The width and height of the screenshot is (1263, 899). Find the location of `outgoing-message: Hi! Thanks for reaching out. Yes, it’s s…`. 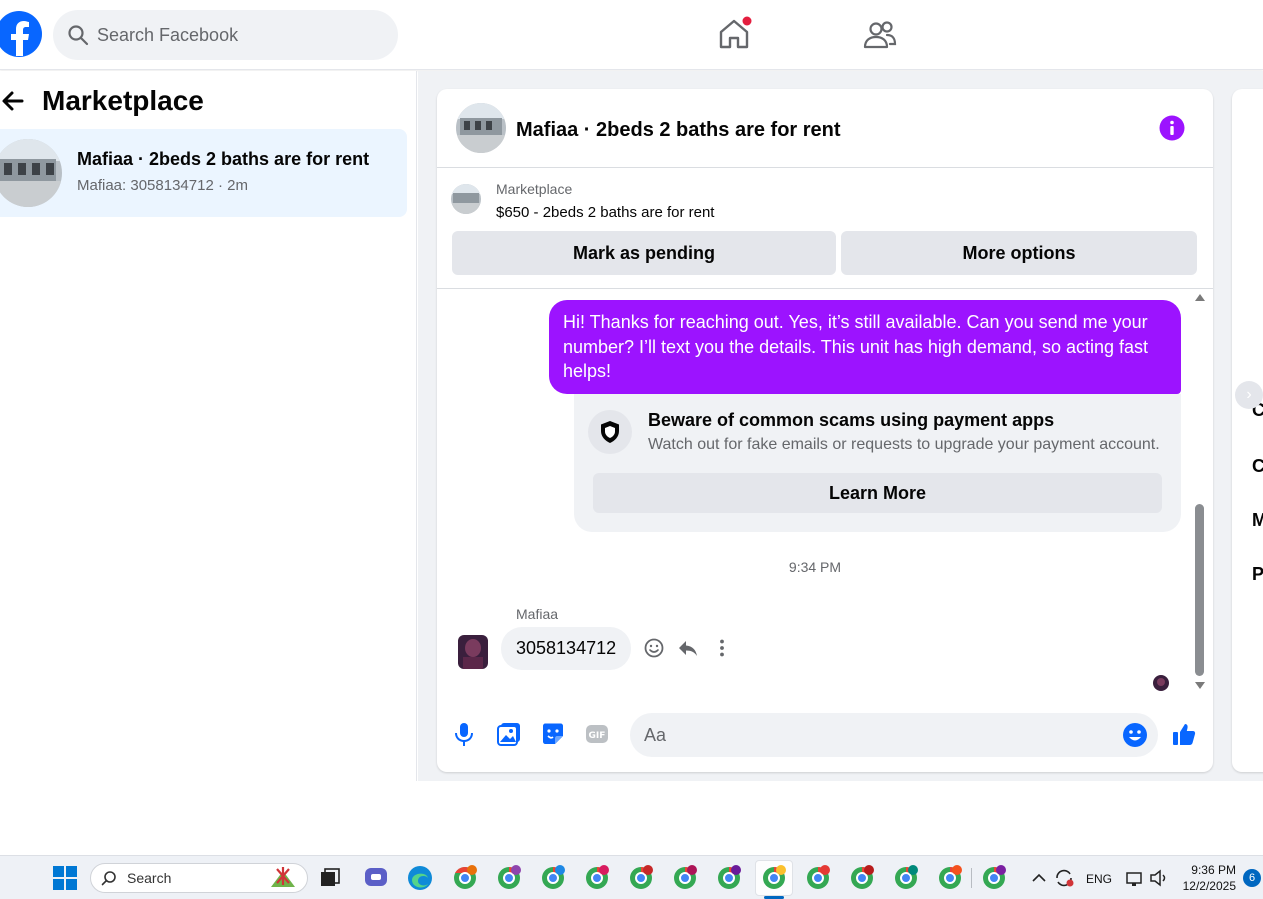

outgoing-message: Hi! Thanks for reaching out. Yes, it’s s… is located at coordinates (865, 347).